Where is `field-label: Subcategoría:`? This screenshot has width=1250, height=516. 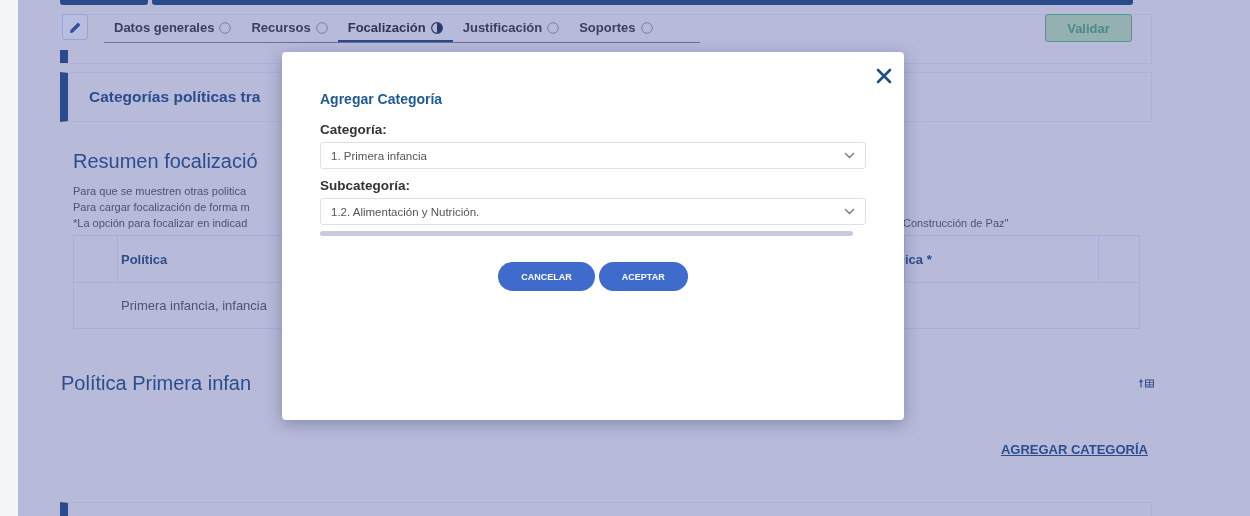 field-label: Subcategoría: is located at coordinates (366, 186).